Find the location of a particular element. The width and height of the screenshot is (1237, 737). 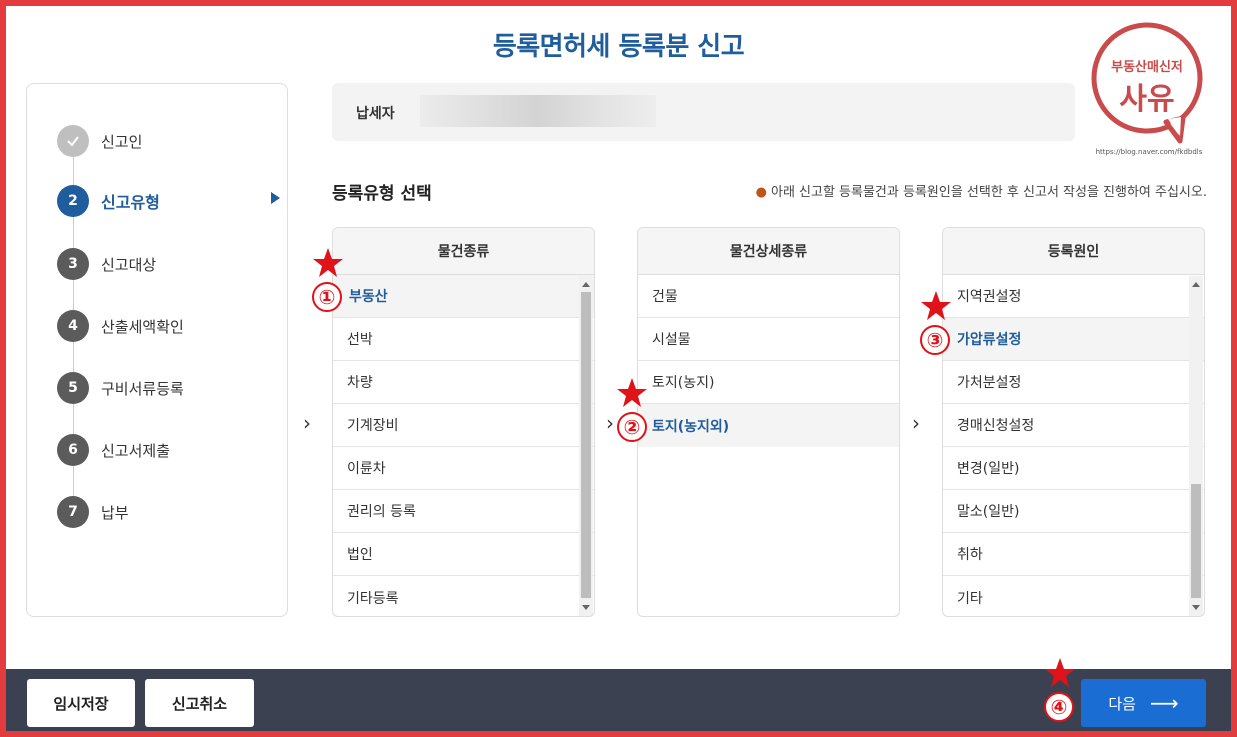

step-item-5: 5 구비서류등록 is located at coordinates (120, 388).